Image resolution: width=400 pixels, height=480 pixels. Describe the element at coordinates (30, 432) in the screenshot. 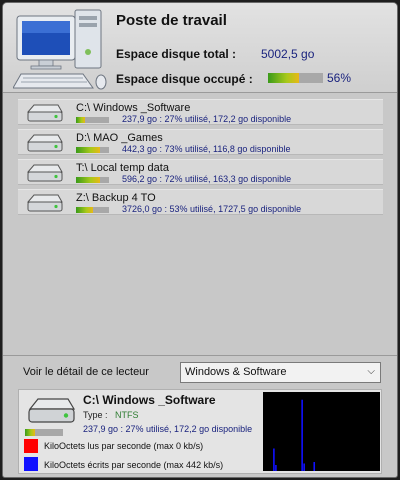

I see `detail-usage-bar-fill` at that location.